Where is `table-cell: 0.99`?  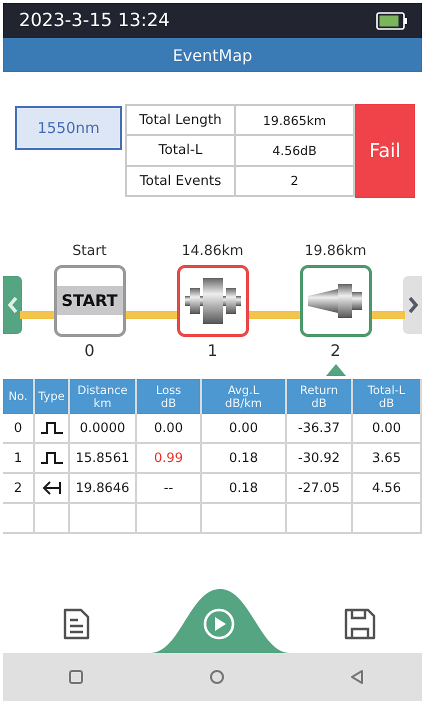 table-cell: 0.99 is located at coordinates (168, 458).